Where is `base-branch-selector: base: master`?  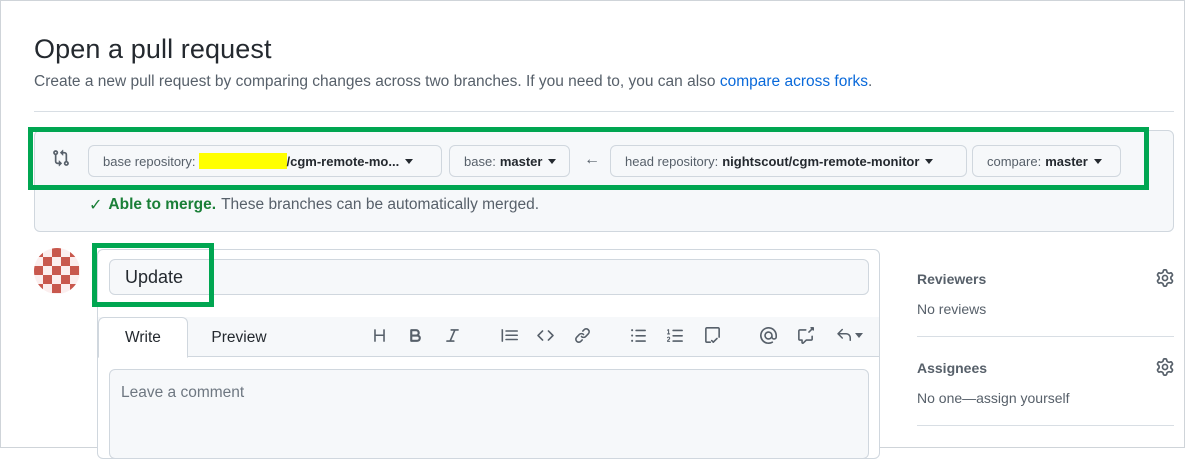
base-branch-selector: base: master is located at coordinates (509, 161).